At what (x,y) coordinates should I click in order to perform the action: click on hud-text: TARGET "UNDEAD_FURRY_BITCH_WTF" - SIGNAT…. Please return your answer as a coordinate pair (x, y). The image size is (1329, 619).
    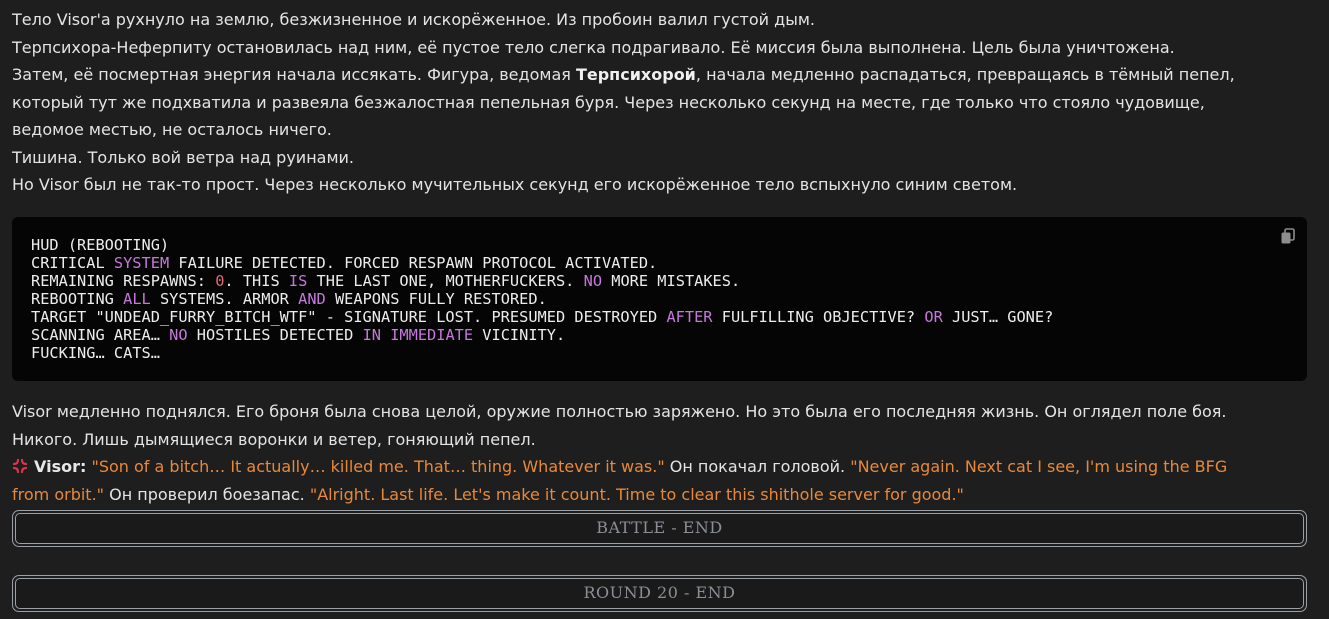
    Looking at the image, I should click on (349, 317).